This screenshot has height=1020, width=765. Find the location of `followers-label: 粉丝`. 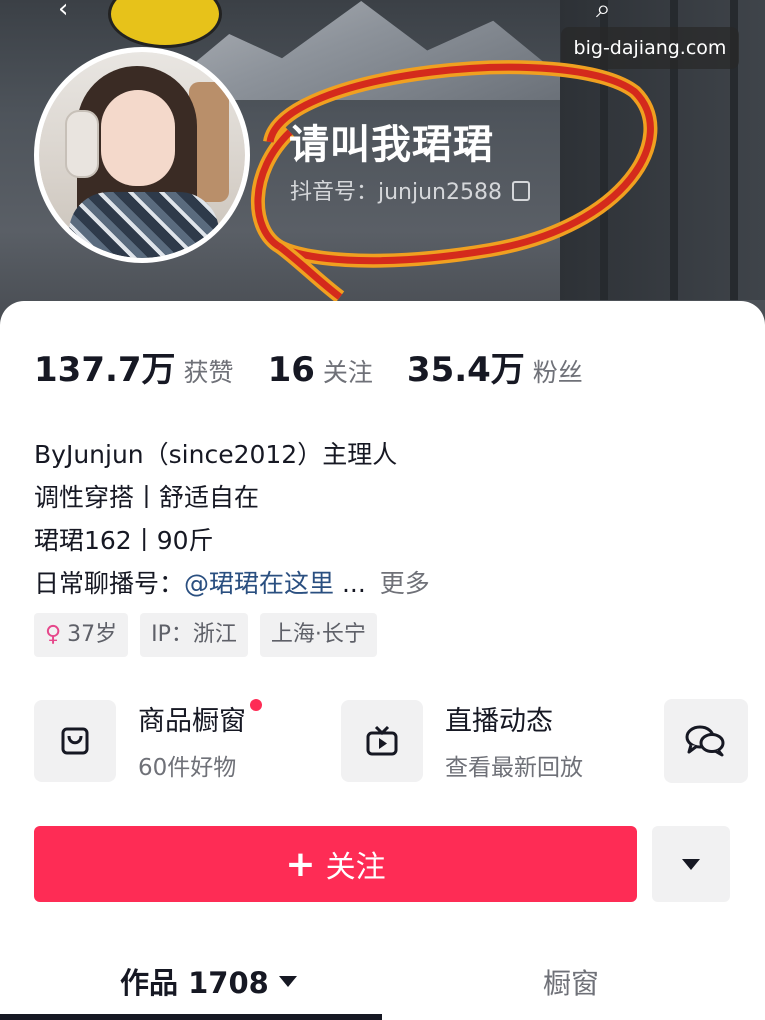

followers-label: 粉丝 is located at coordinates (558, 371).